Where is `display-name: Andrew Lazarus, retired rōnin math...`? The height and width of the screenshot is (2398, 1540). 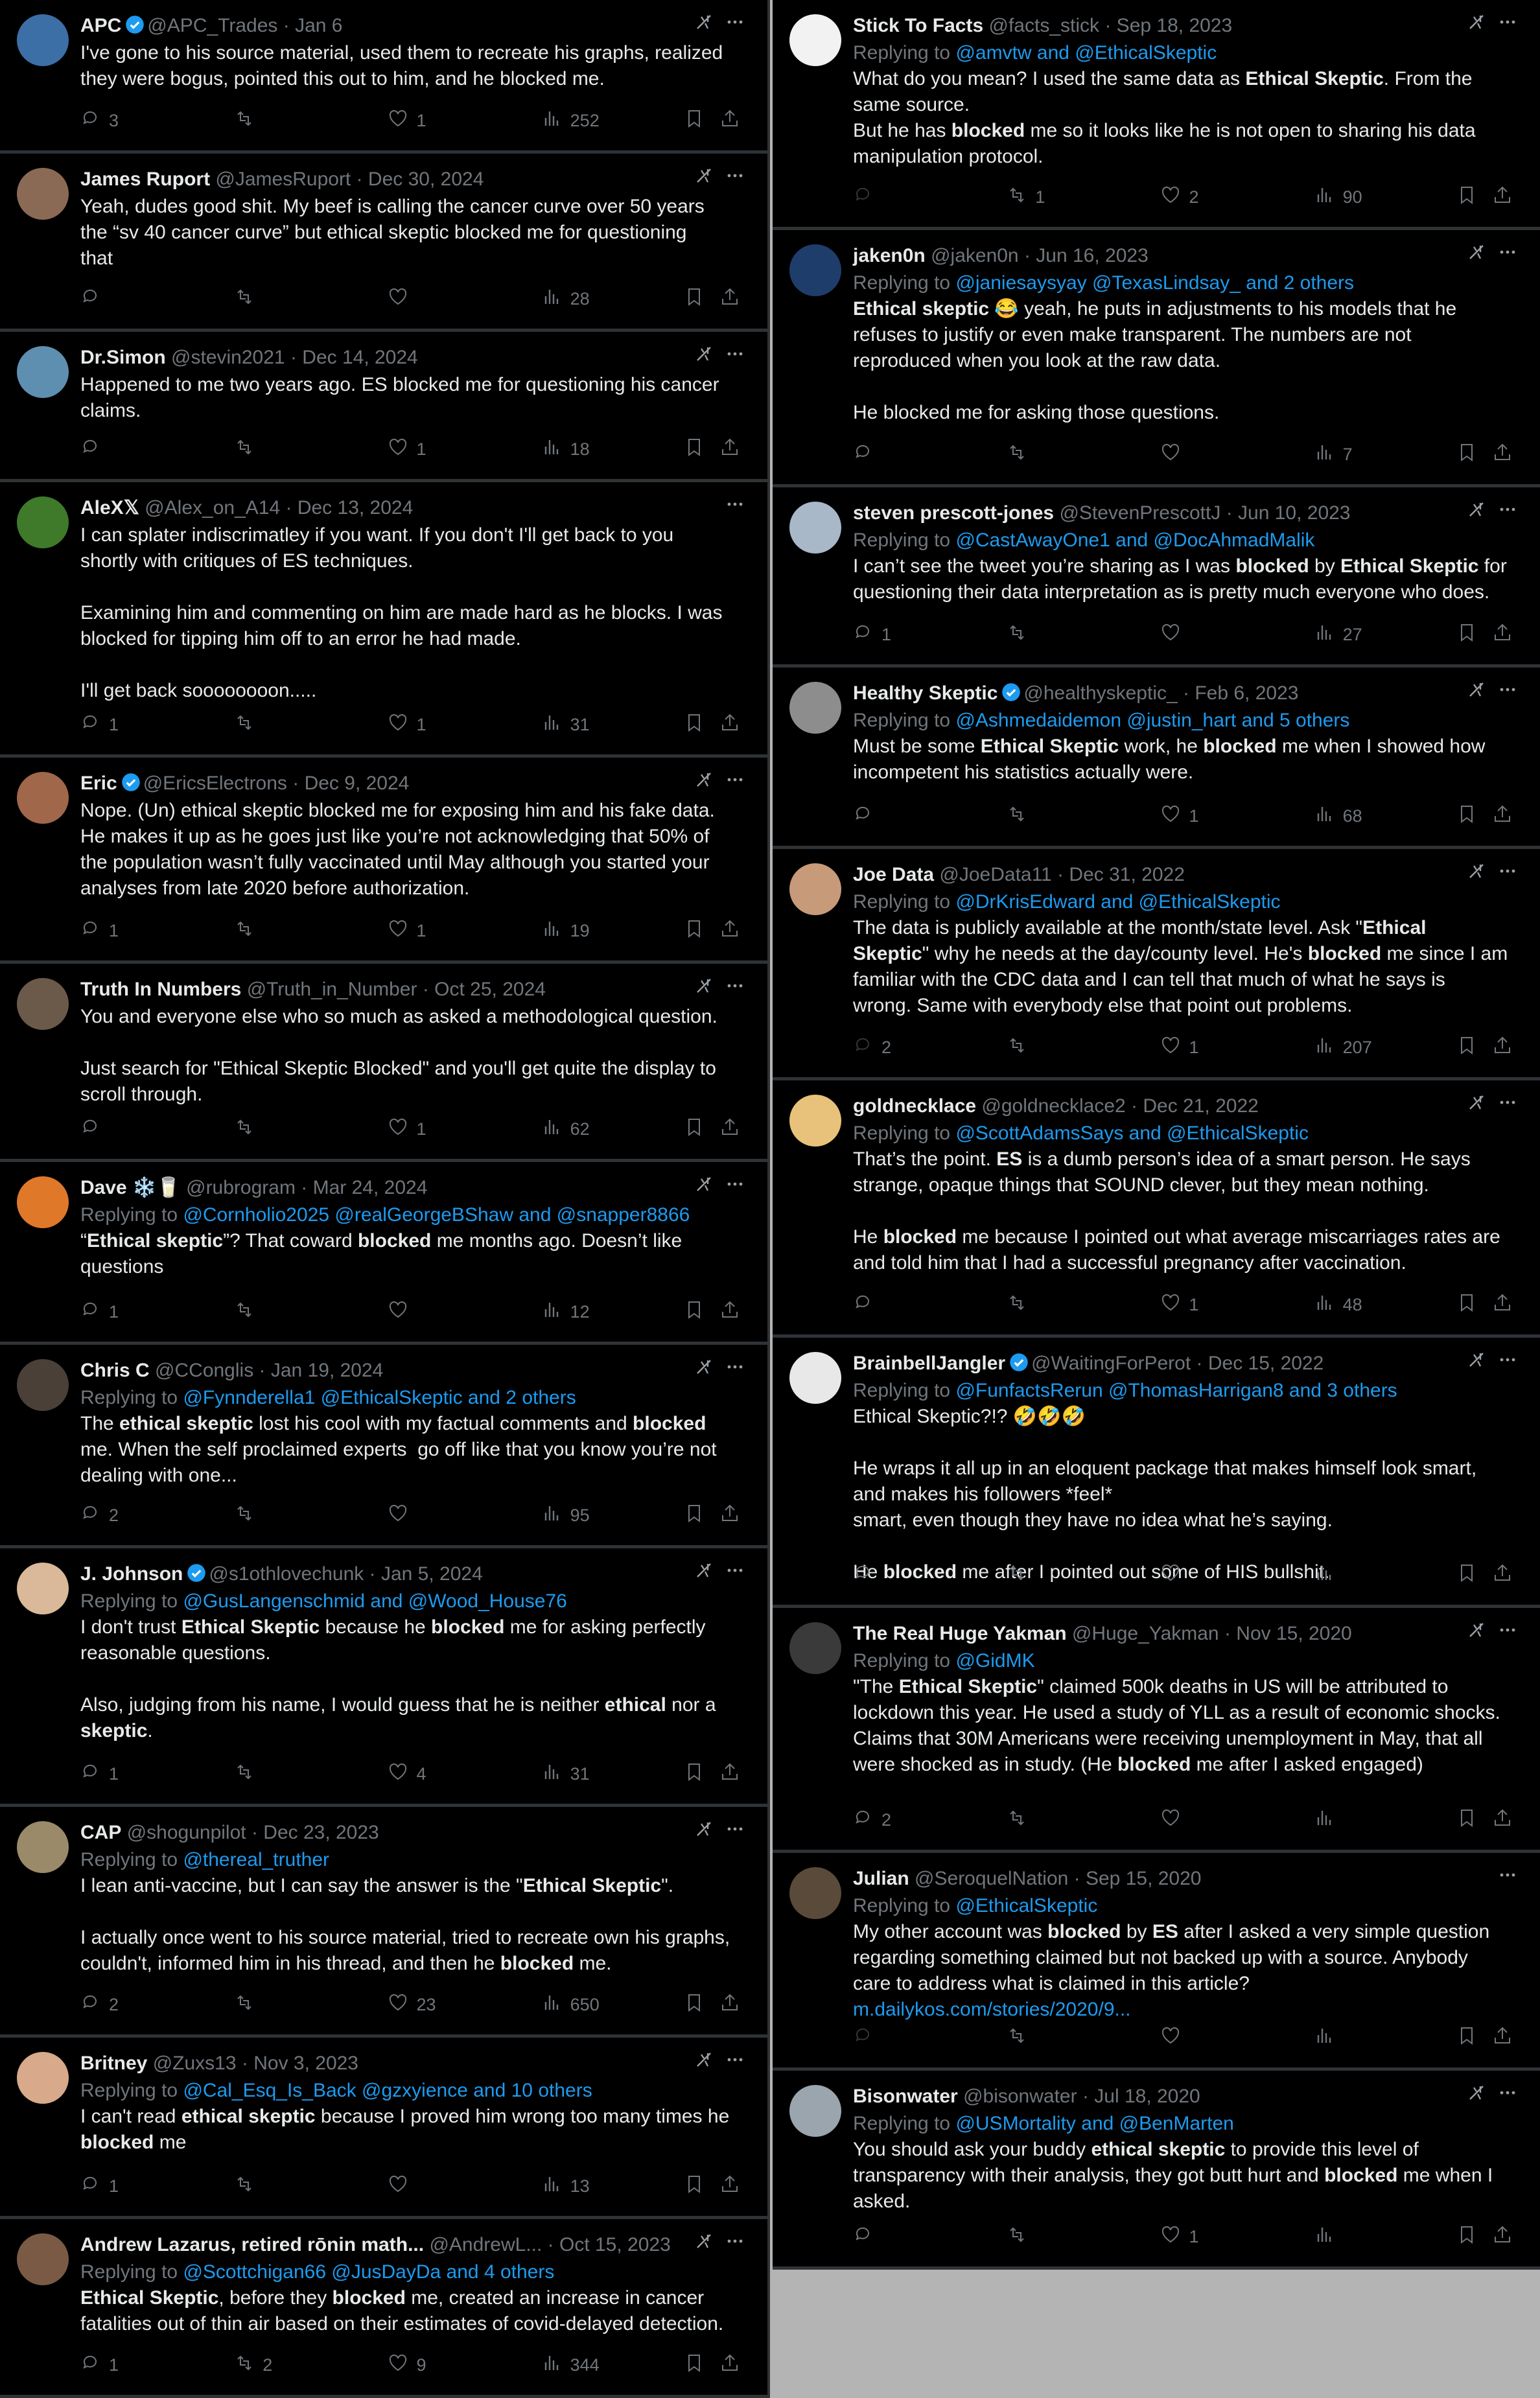
display-name: Andrew Lazarus, retired rōnin math... is located at coordinates (252, 2244).